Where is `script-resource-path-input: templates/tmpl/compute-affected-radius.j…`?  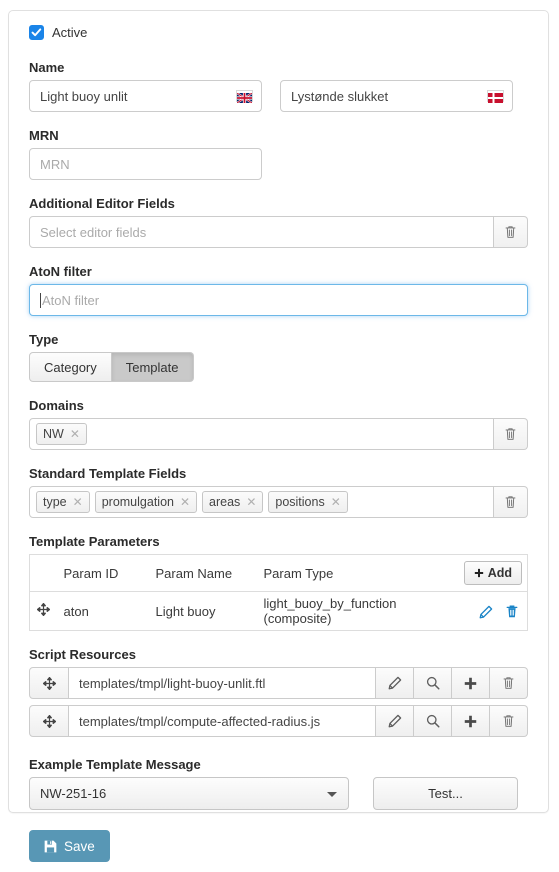
script-resource-path-input: templates/tmpl/compute-affected-radius.j… is located at coordinates (222, 721).